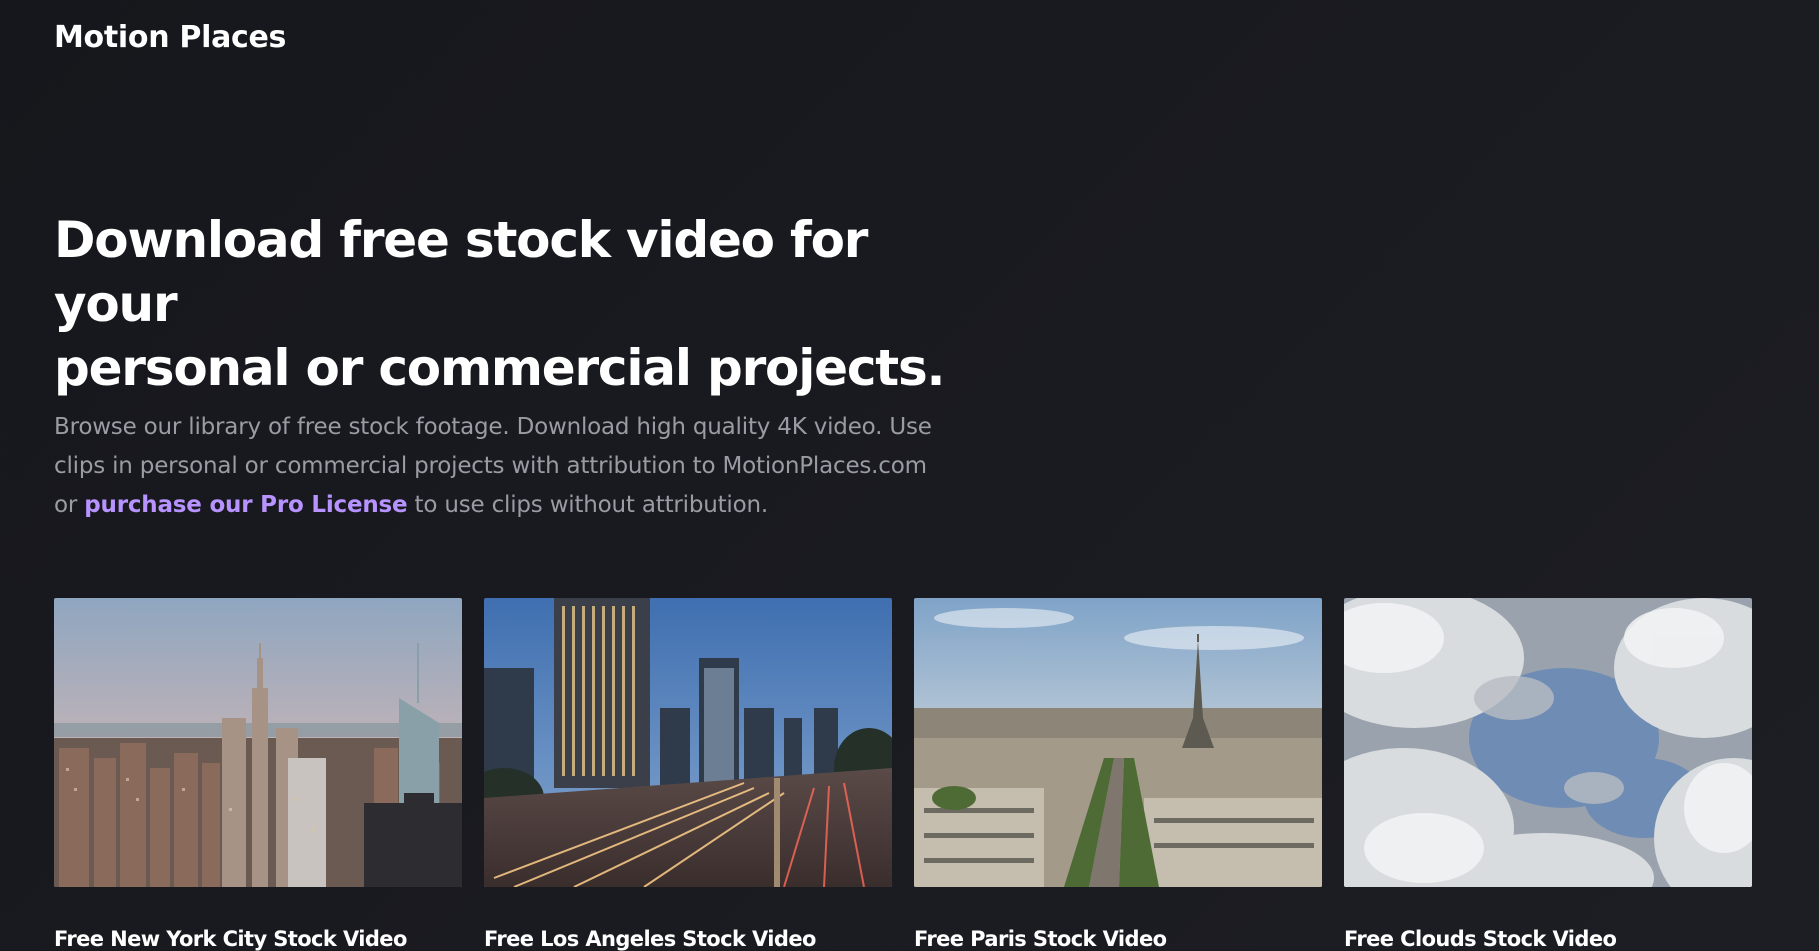 The width and height of the screenshot is (1819, 951). I want to click on category-card-clouds: Free Clouds Stock Video, so click(1548, 774).